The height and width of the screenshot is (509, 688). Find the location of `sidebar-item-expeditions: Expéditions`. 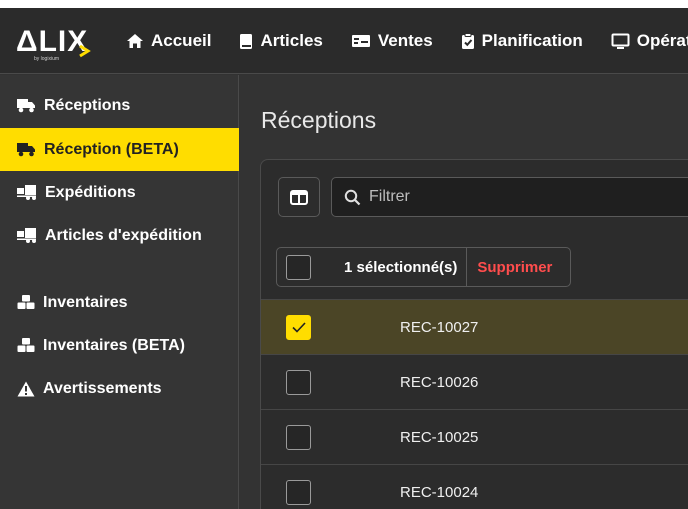

sidebar-item-expeditions: Expéditions is located at coordinates (119, 192).